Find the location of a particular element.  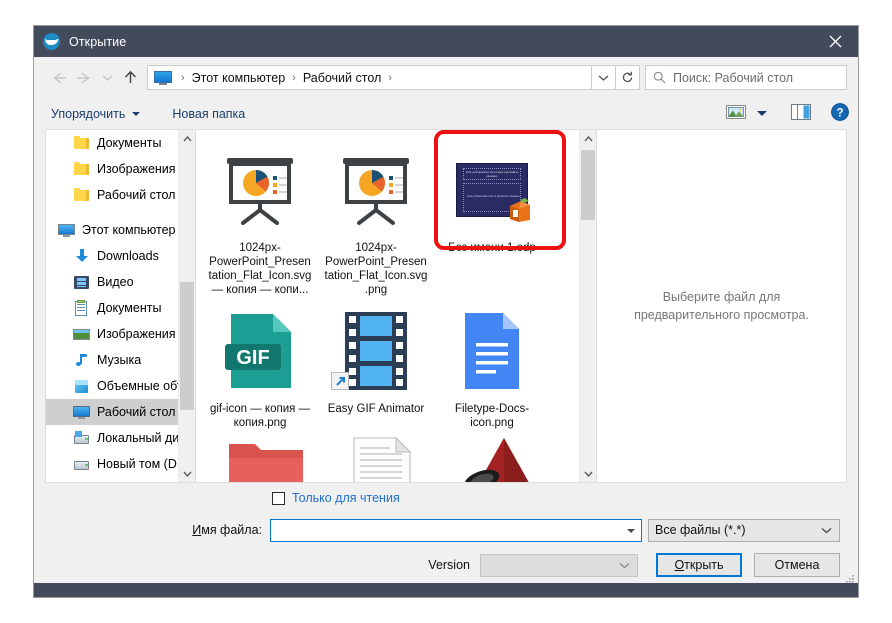

navigation-pane-scrollbar is located at coordinates (186, 306).